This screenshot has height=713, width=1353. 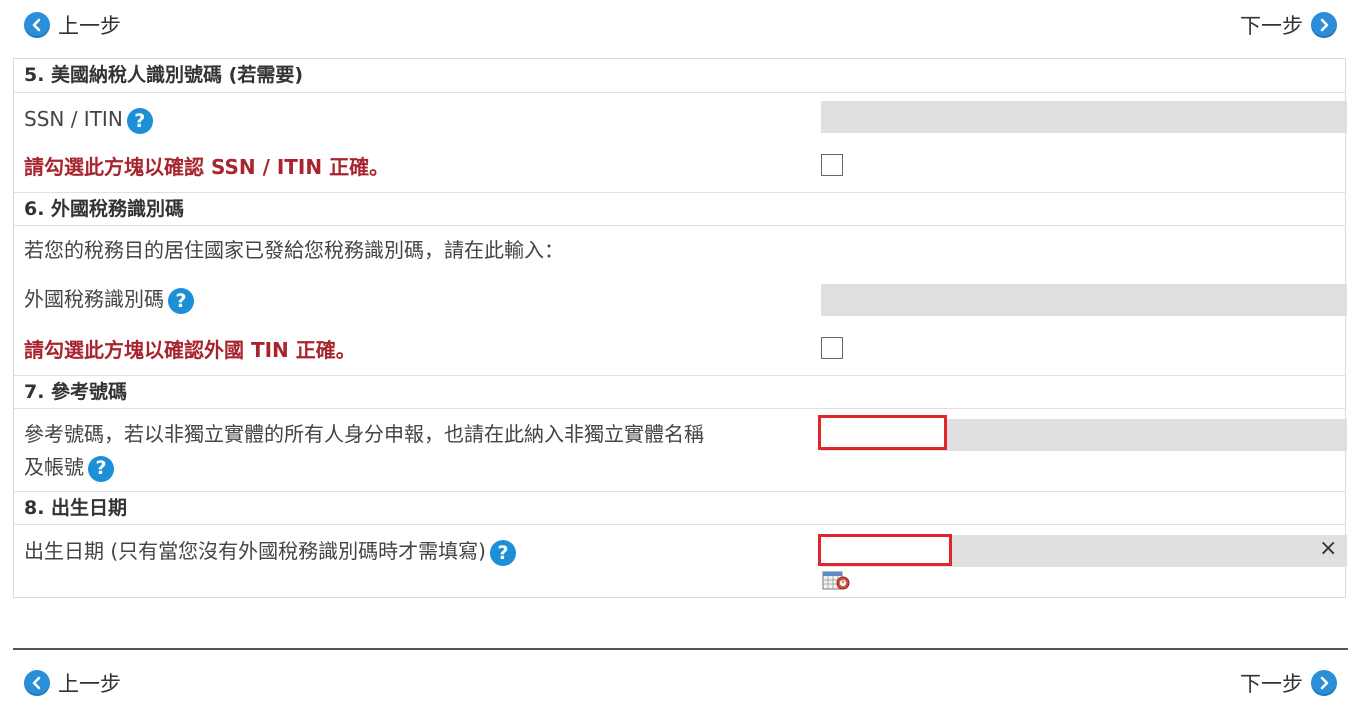 What do you see at coordinates (255, 551) in the screenshot?
I see `date-of-birth-label: 出生日期 (只有當您沒有外國稅務識別碼時才需填寫)` at bounding box center [255, 551].